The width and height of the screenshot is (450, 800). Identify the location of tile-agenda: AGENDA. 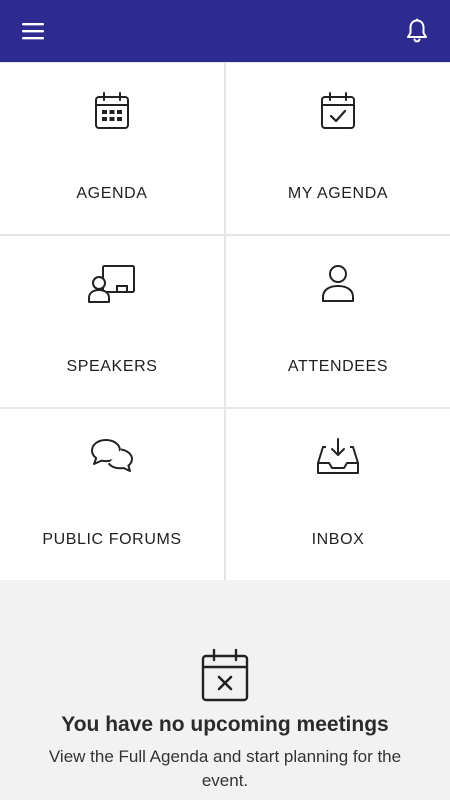
(112, 148).